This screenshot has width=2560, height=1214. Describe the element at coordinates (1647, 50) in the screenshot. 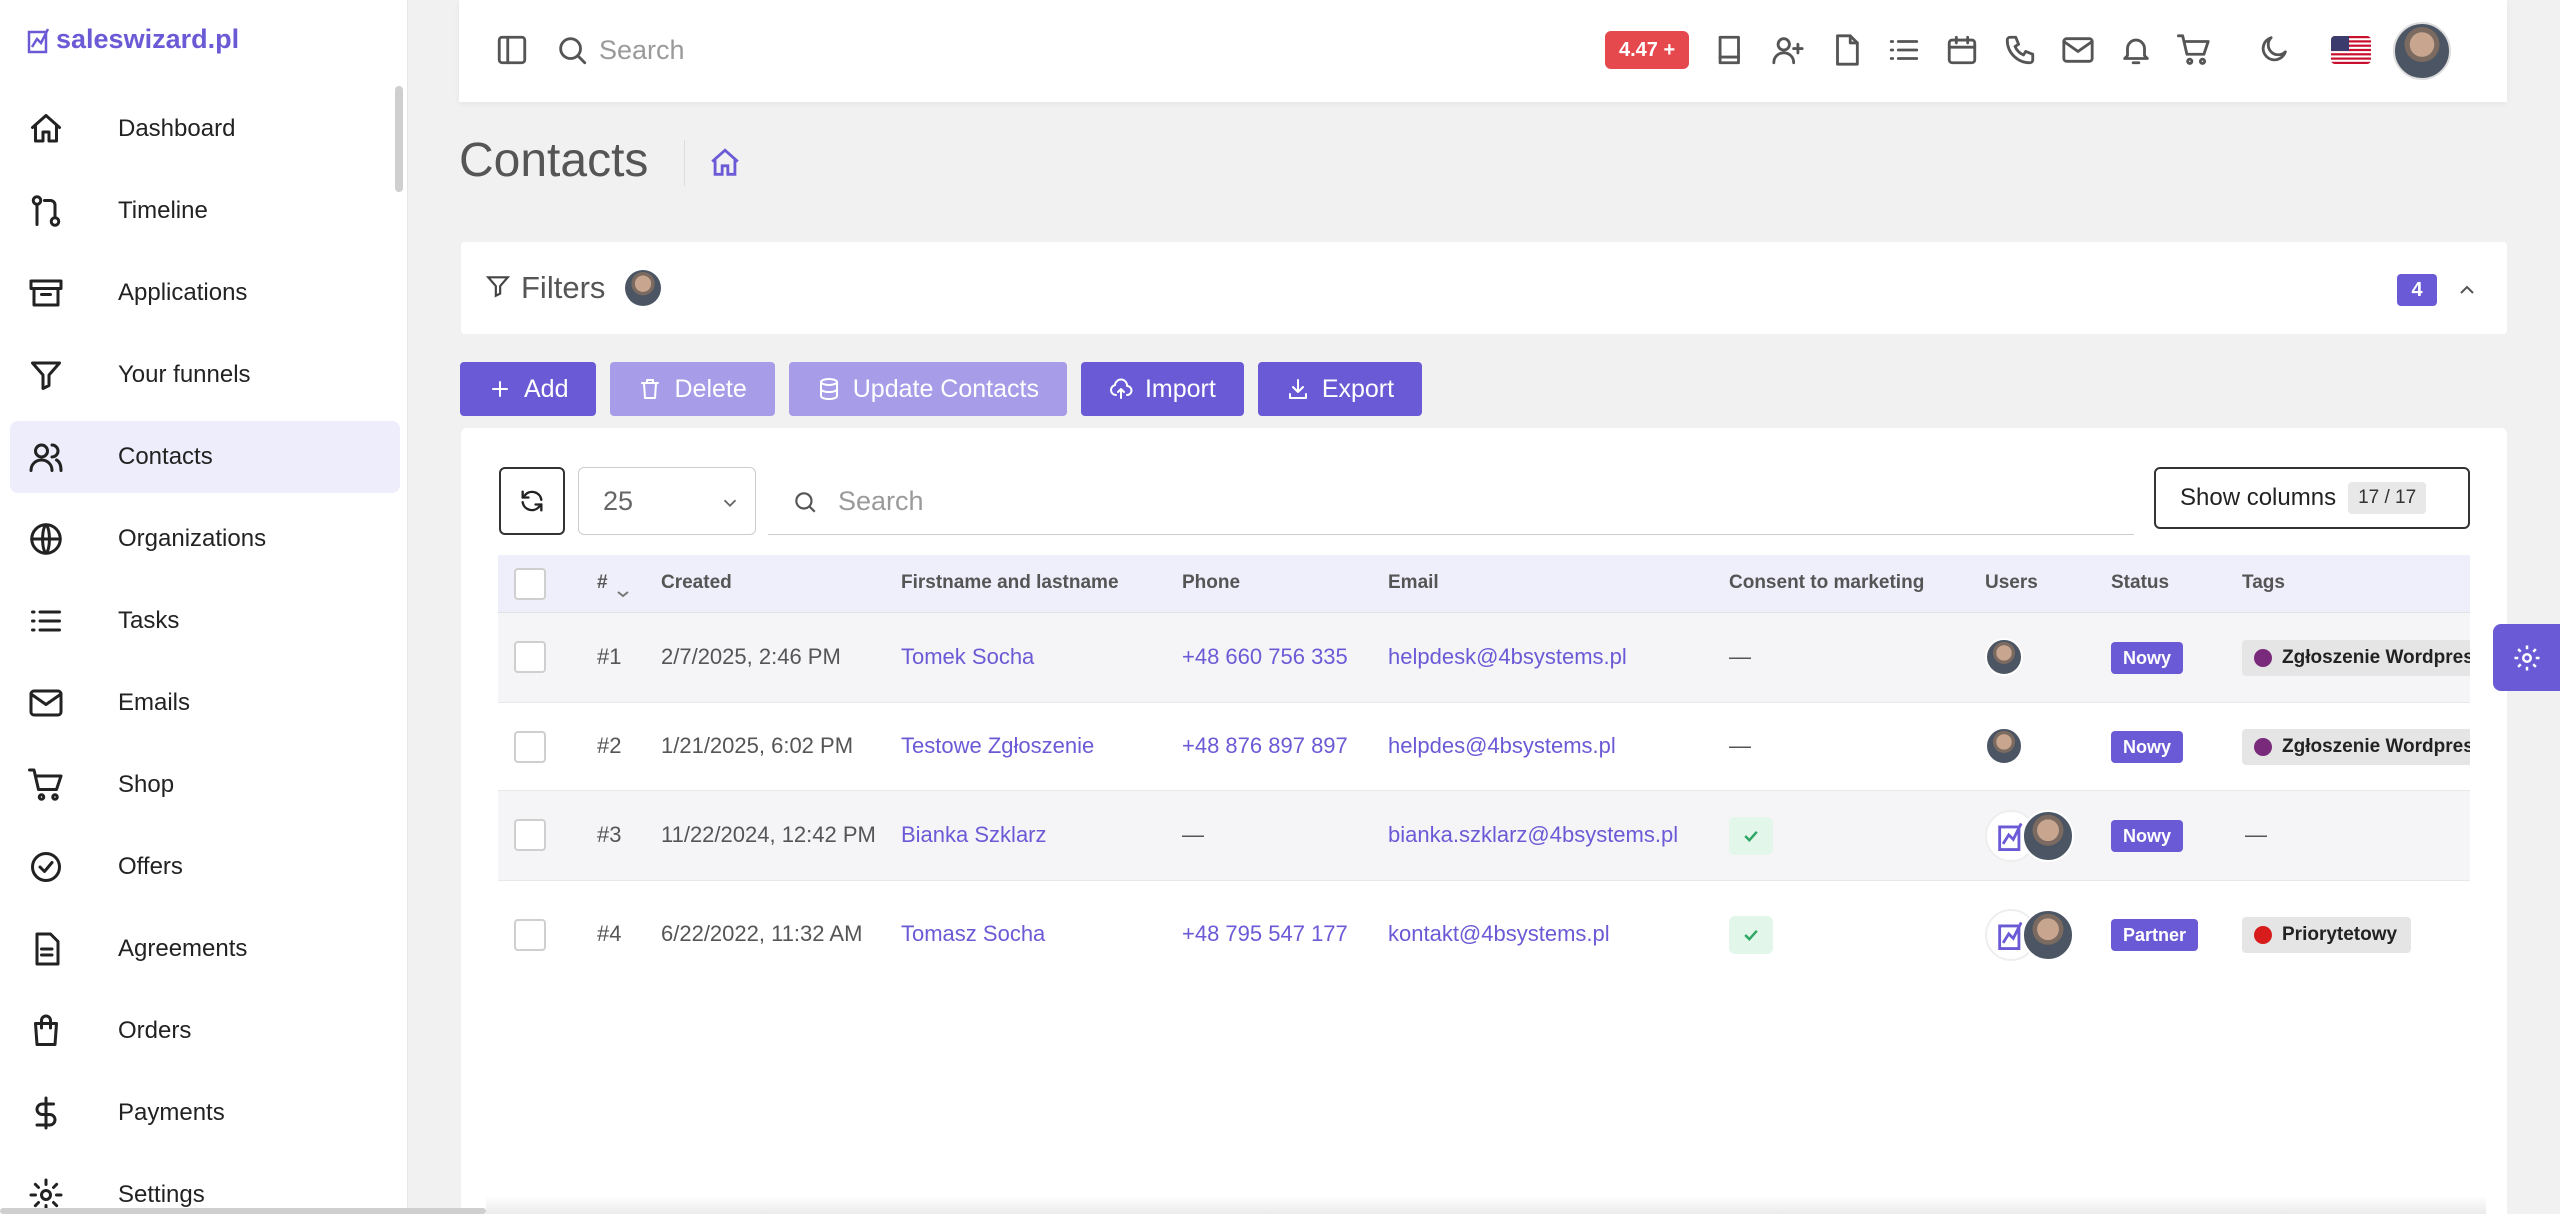

I see `version-badge: 4.47 +` at that location.